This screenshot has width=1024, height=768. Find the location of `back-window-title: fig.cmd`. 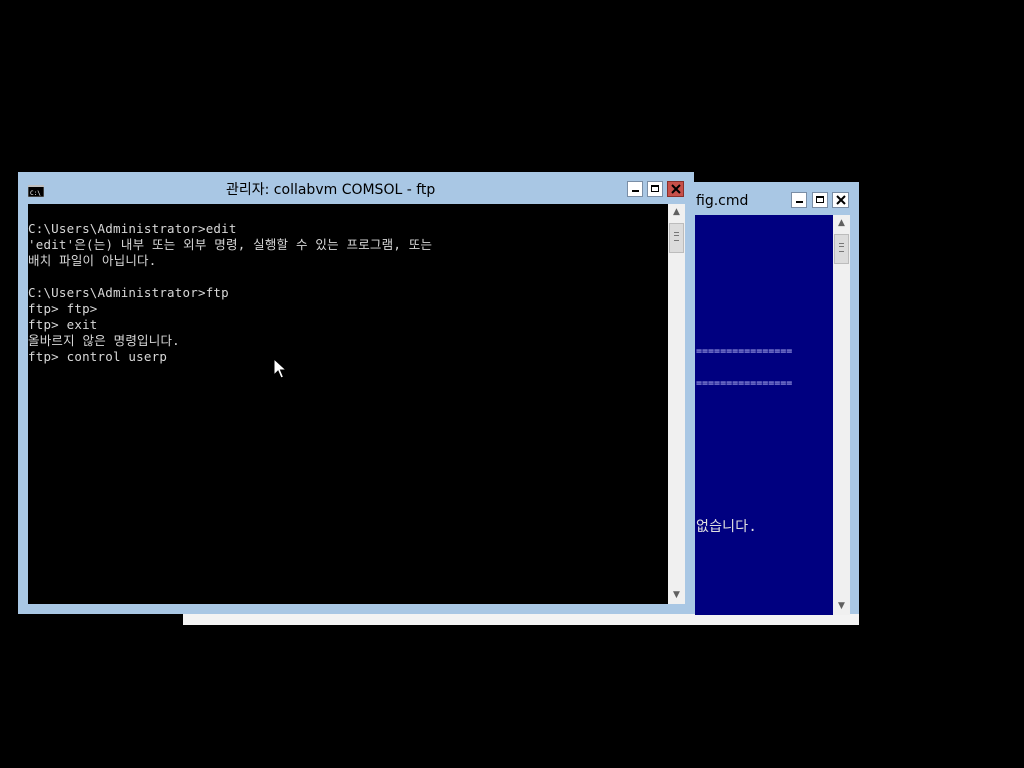

back-window-title: fig.cmd is located at coordinates (722, 201).